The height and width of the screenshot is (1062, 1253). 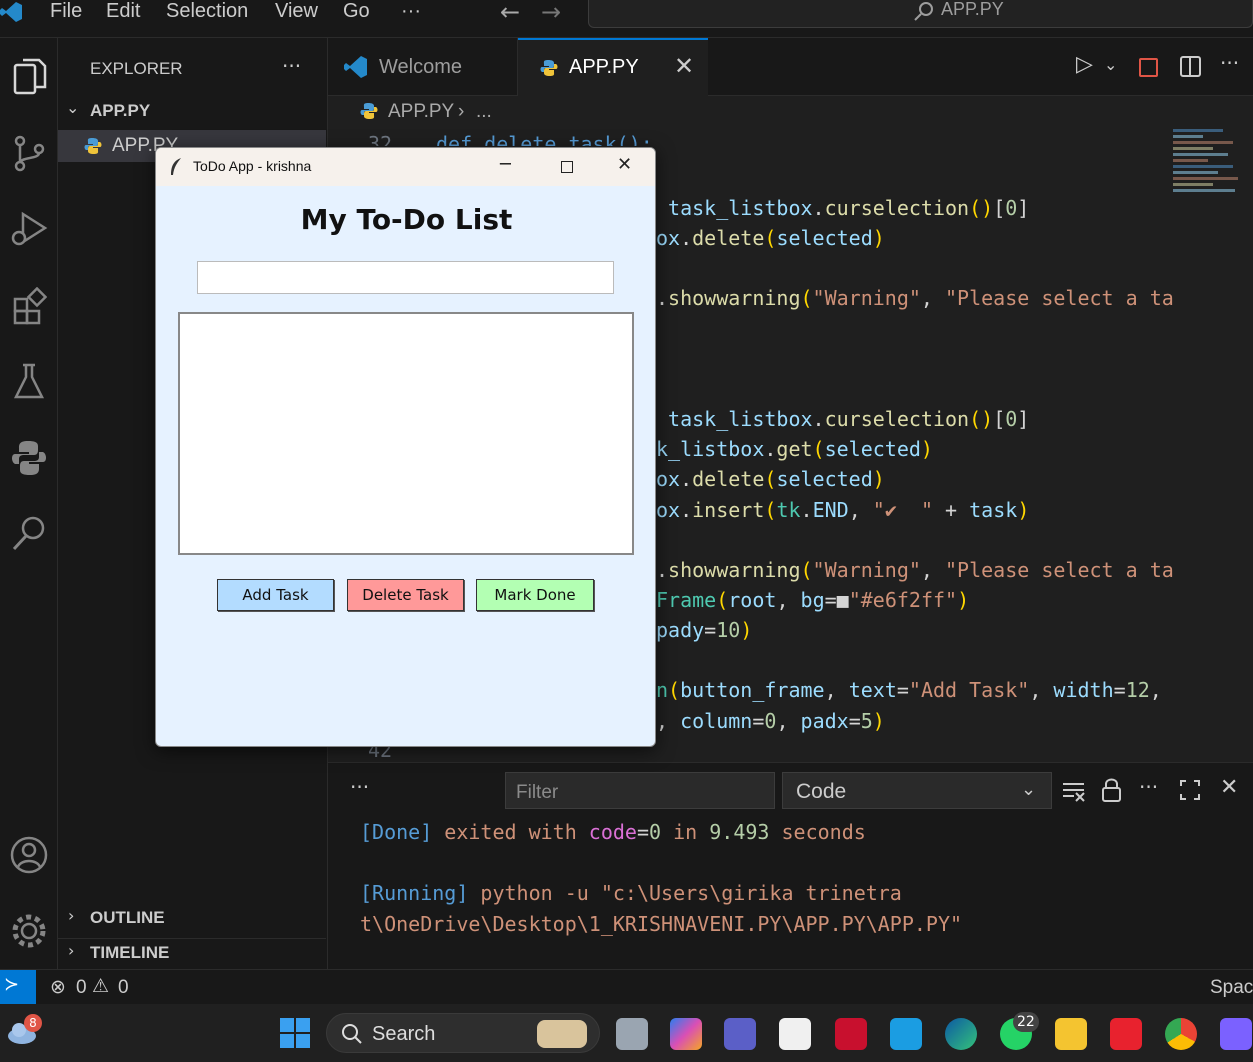 What do you see at coordinates (192, 918) in the screenshot?
I see `outline-section: › OUTLINE` at bounding box center [192, 918].